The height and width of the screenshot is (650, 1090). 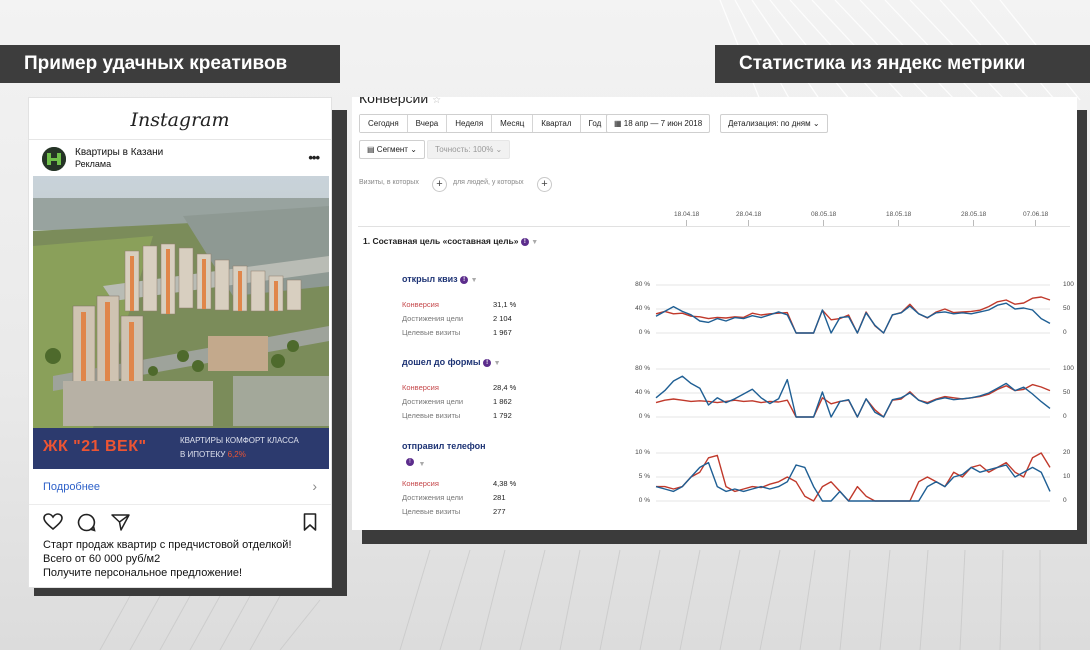 What do you see at coordinates (431, 415) in the screenshot?
I see `visits-label: Целевые визиты` at bounding box center [431, 415].